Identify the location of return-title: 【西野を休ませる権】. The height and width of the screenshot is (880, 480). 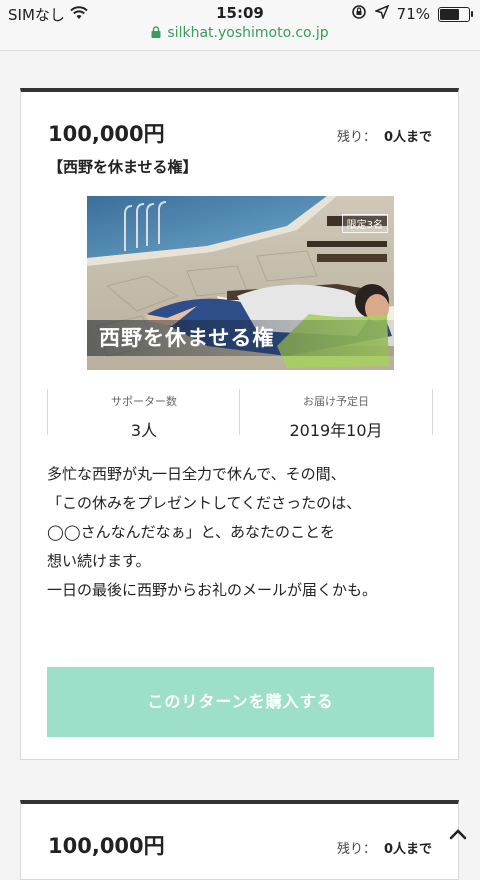
(123, 167).